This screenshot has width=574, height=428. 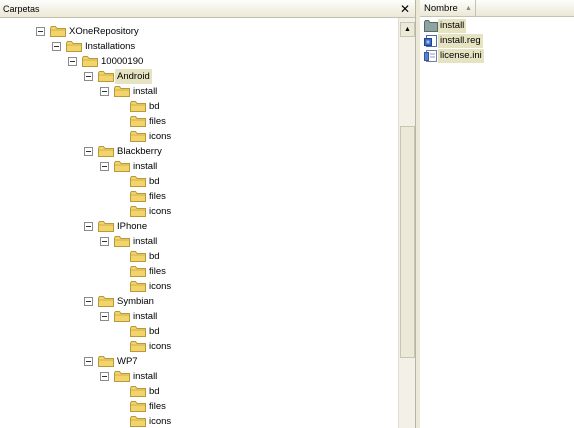 What do you see at coordinates (104, 31) in the screenshot?
I see `tree-item-label: XOneRepository` at bounding box center [104, 31].